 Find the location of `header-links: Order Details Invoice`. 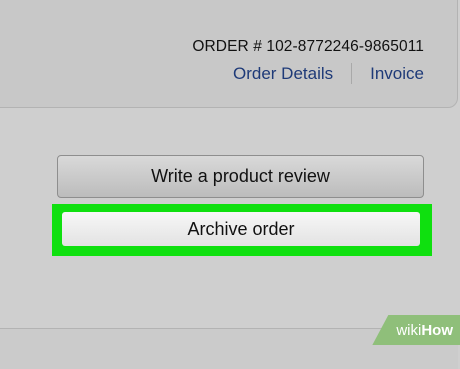

header-links: Order Details Invoice is located at coordinates (328, 73).